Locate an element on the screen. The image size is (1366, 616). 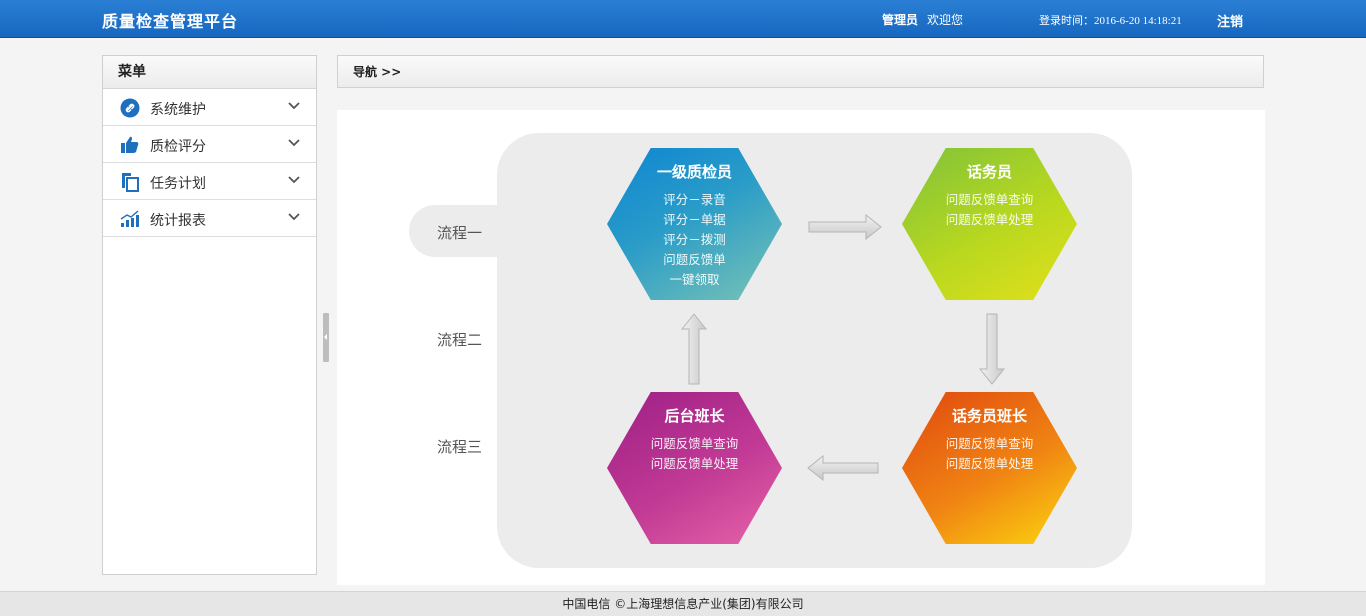
breadcrumb: 导航 >> is located at coordinates (800, 71).